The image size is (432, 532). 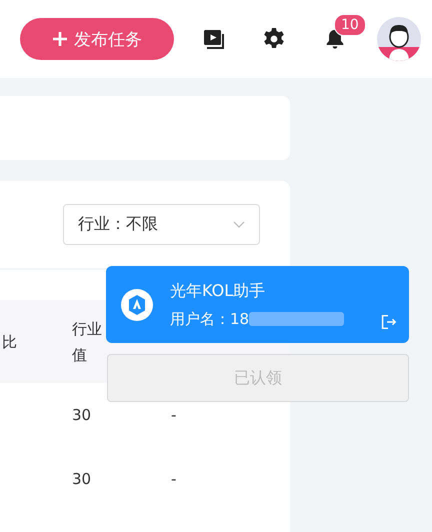 I want to click on username-label: 用户名：18, so click(x=210, y=319).